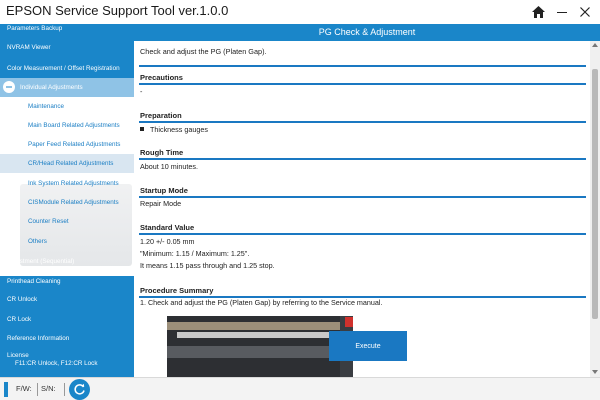 This screenshot has height=400, width=600. I want to click on vertical-scrollbar, so click(595, 209).